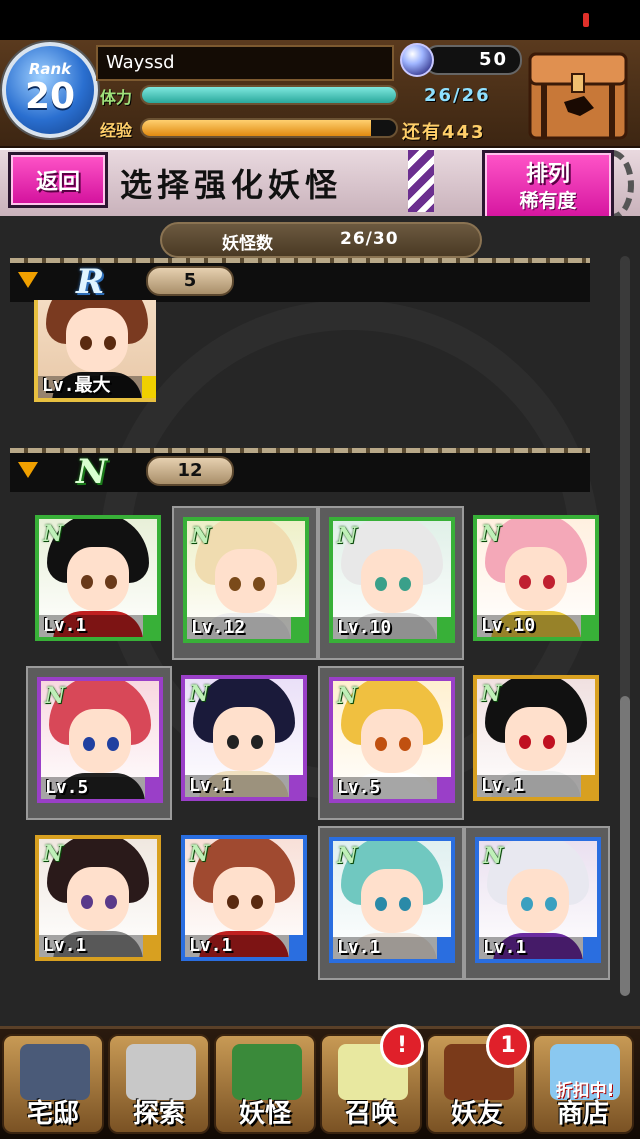 The width and height of the screenshot is (640, 1139). Describe the element at coordinates (116, 97) in the screenshot. I see `stamina-label: 体力` at that location.